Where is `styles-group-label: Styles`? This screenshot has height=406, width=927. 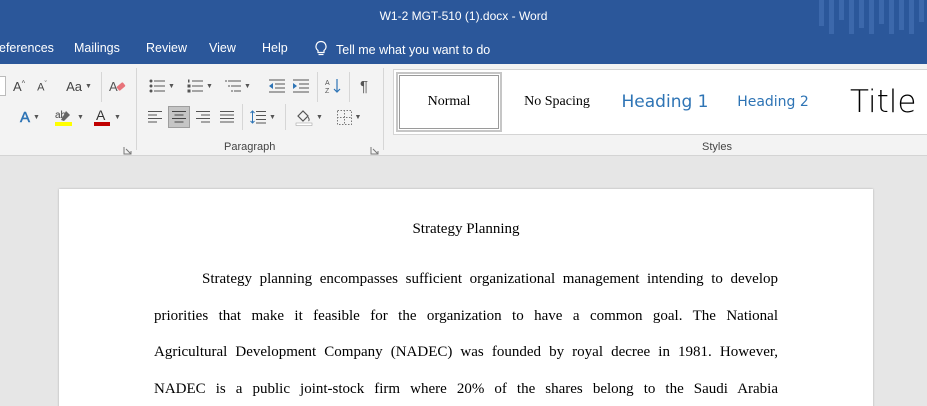
styles-group-label: Styles is located at coordinates (717, 147).